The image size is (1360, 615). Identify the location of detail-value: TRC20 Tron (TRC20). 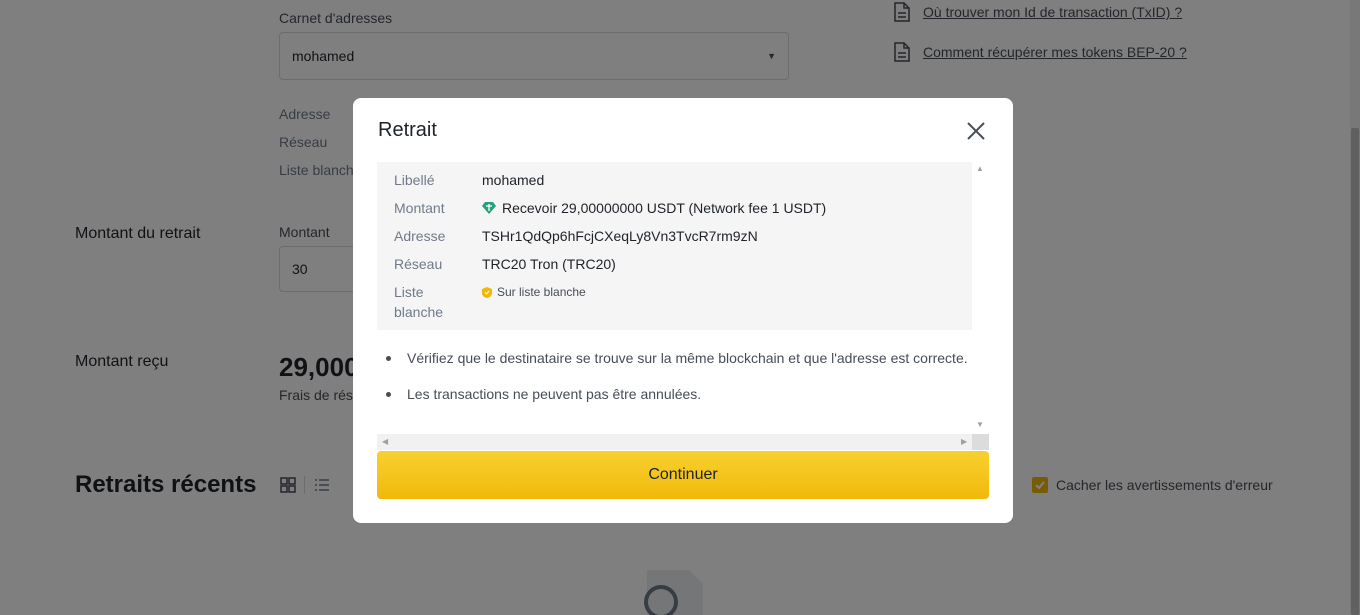
(549, 264).